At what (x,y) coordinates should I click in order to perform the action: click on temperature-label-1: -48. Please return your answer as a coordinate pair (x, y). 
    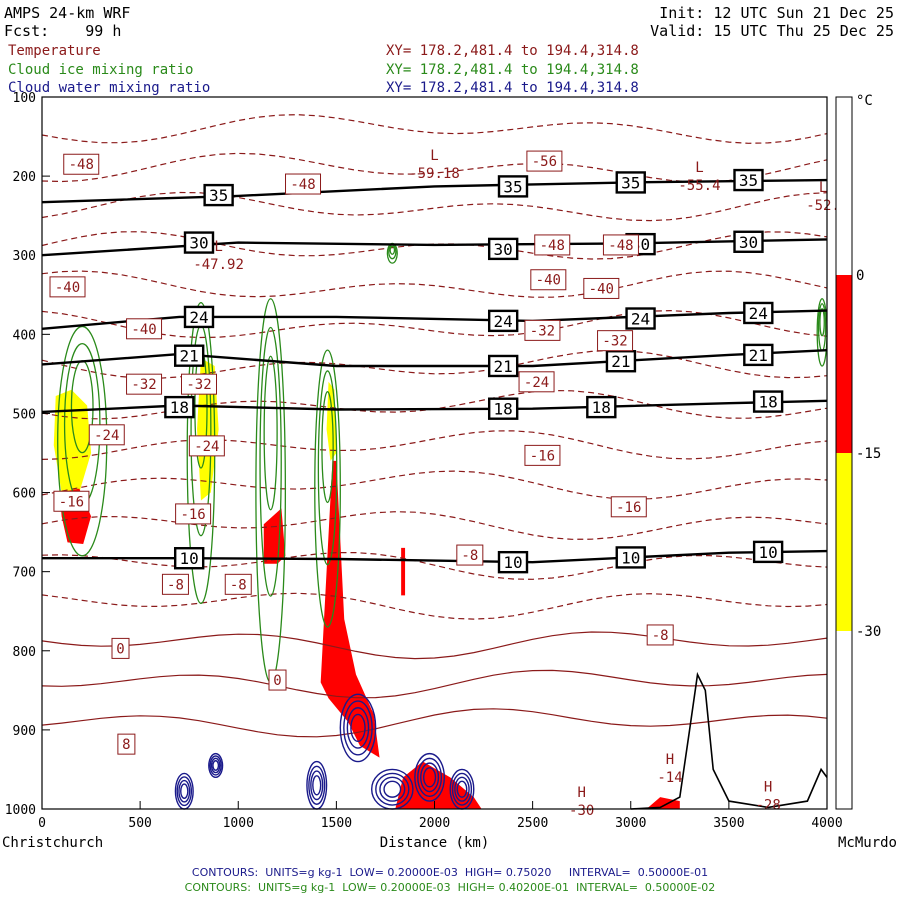
    Looking at the image, I should click on (302, 185).